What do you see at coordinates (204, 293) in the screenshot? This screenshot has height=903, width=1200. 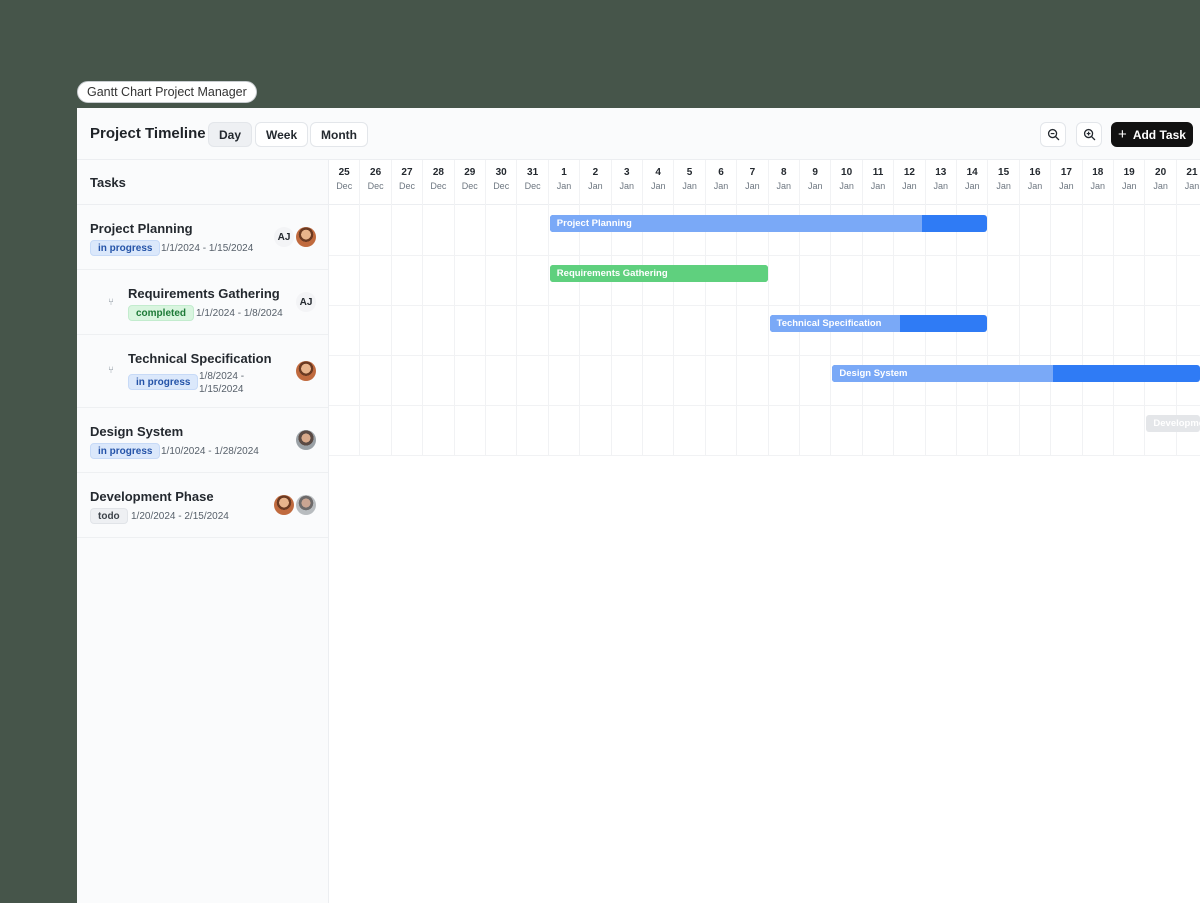 I see `task-name: Requirements Gathering` at bounding box center [204, 293].